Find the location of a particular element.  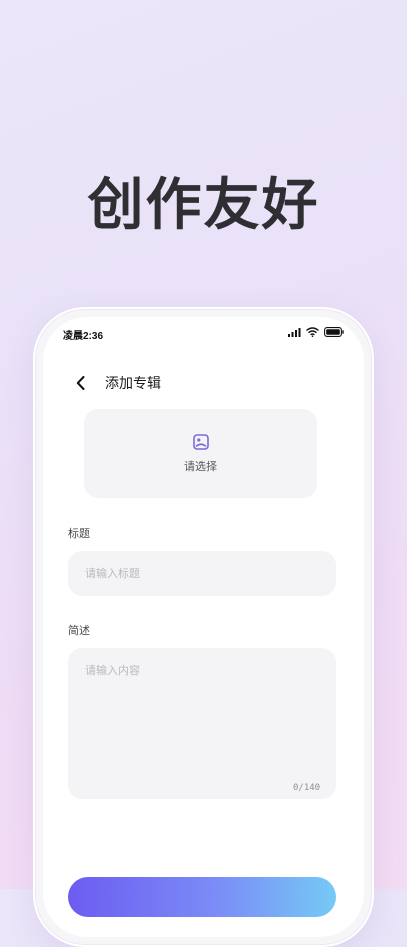

status-icons is located at coordinates (316, 332).